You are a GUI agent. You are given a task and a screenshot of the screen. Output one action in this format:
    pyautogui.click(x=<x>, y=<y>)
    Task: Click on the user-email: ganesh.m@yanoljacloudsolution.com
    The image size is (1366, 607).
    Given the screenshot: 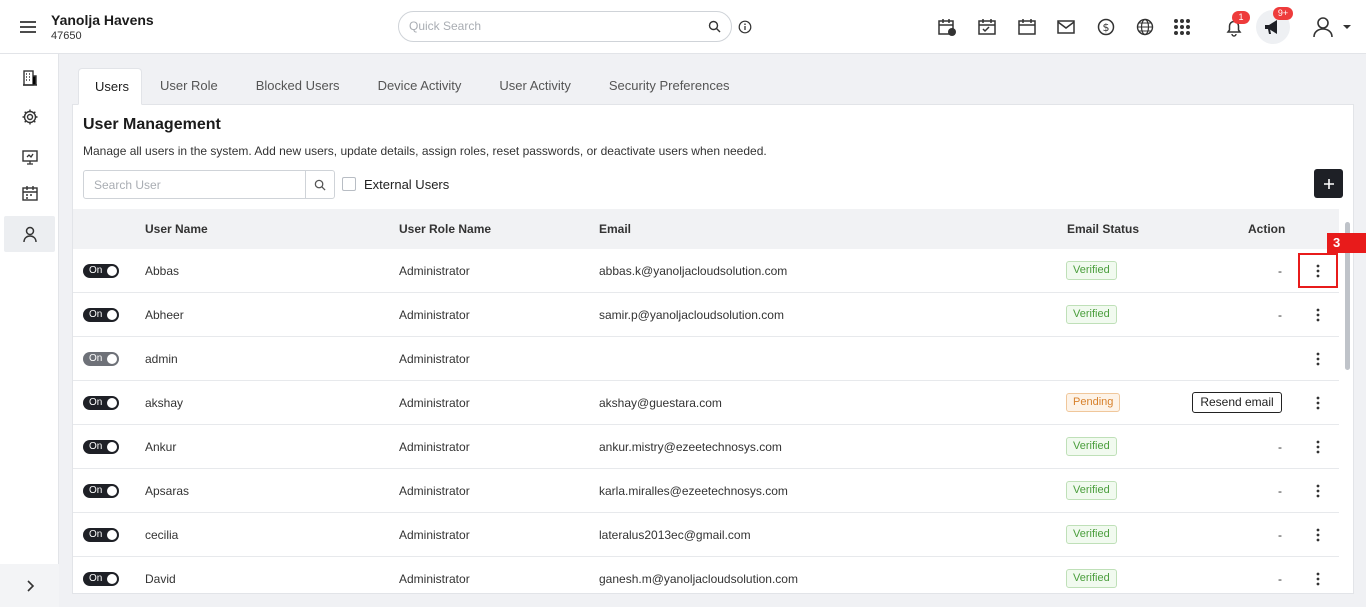 What is the action you would take?
    pyautogui.click(x=698, y=579)
    